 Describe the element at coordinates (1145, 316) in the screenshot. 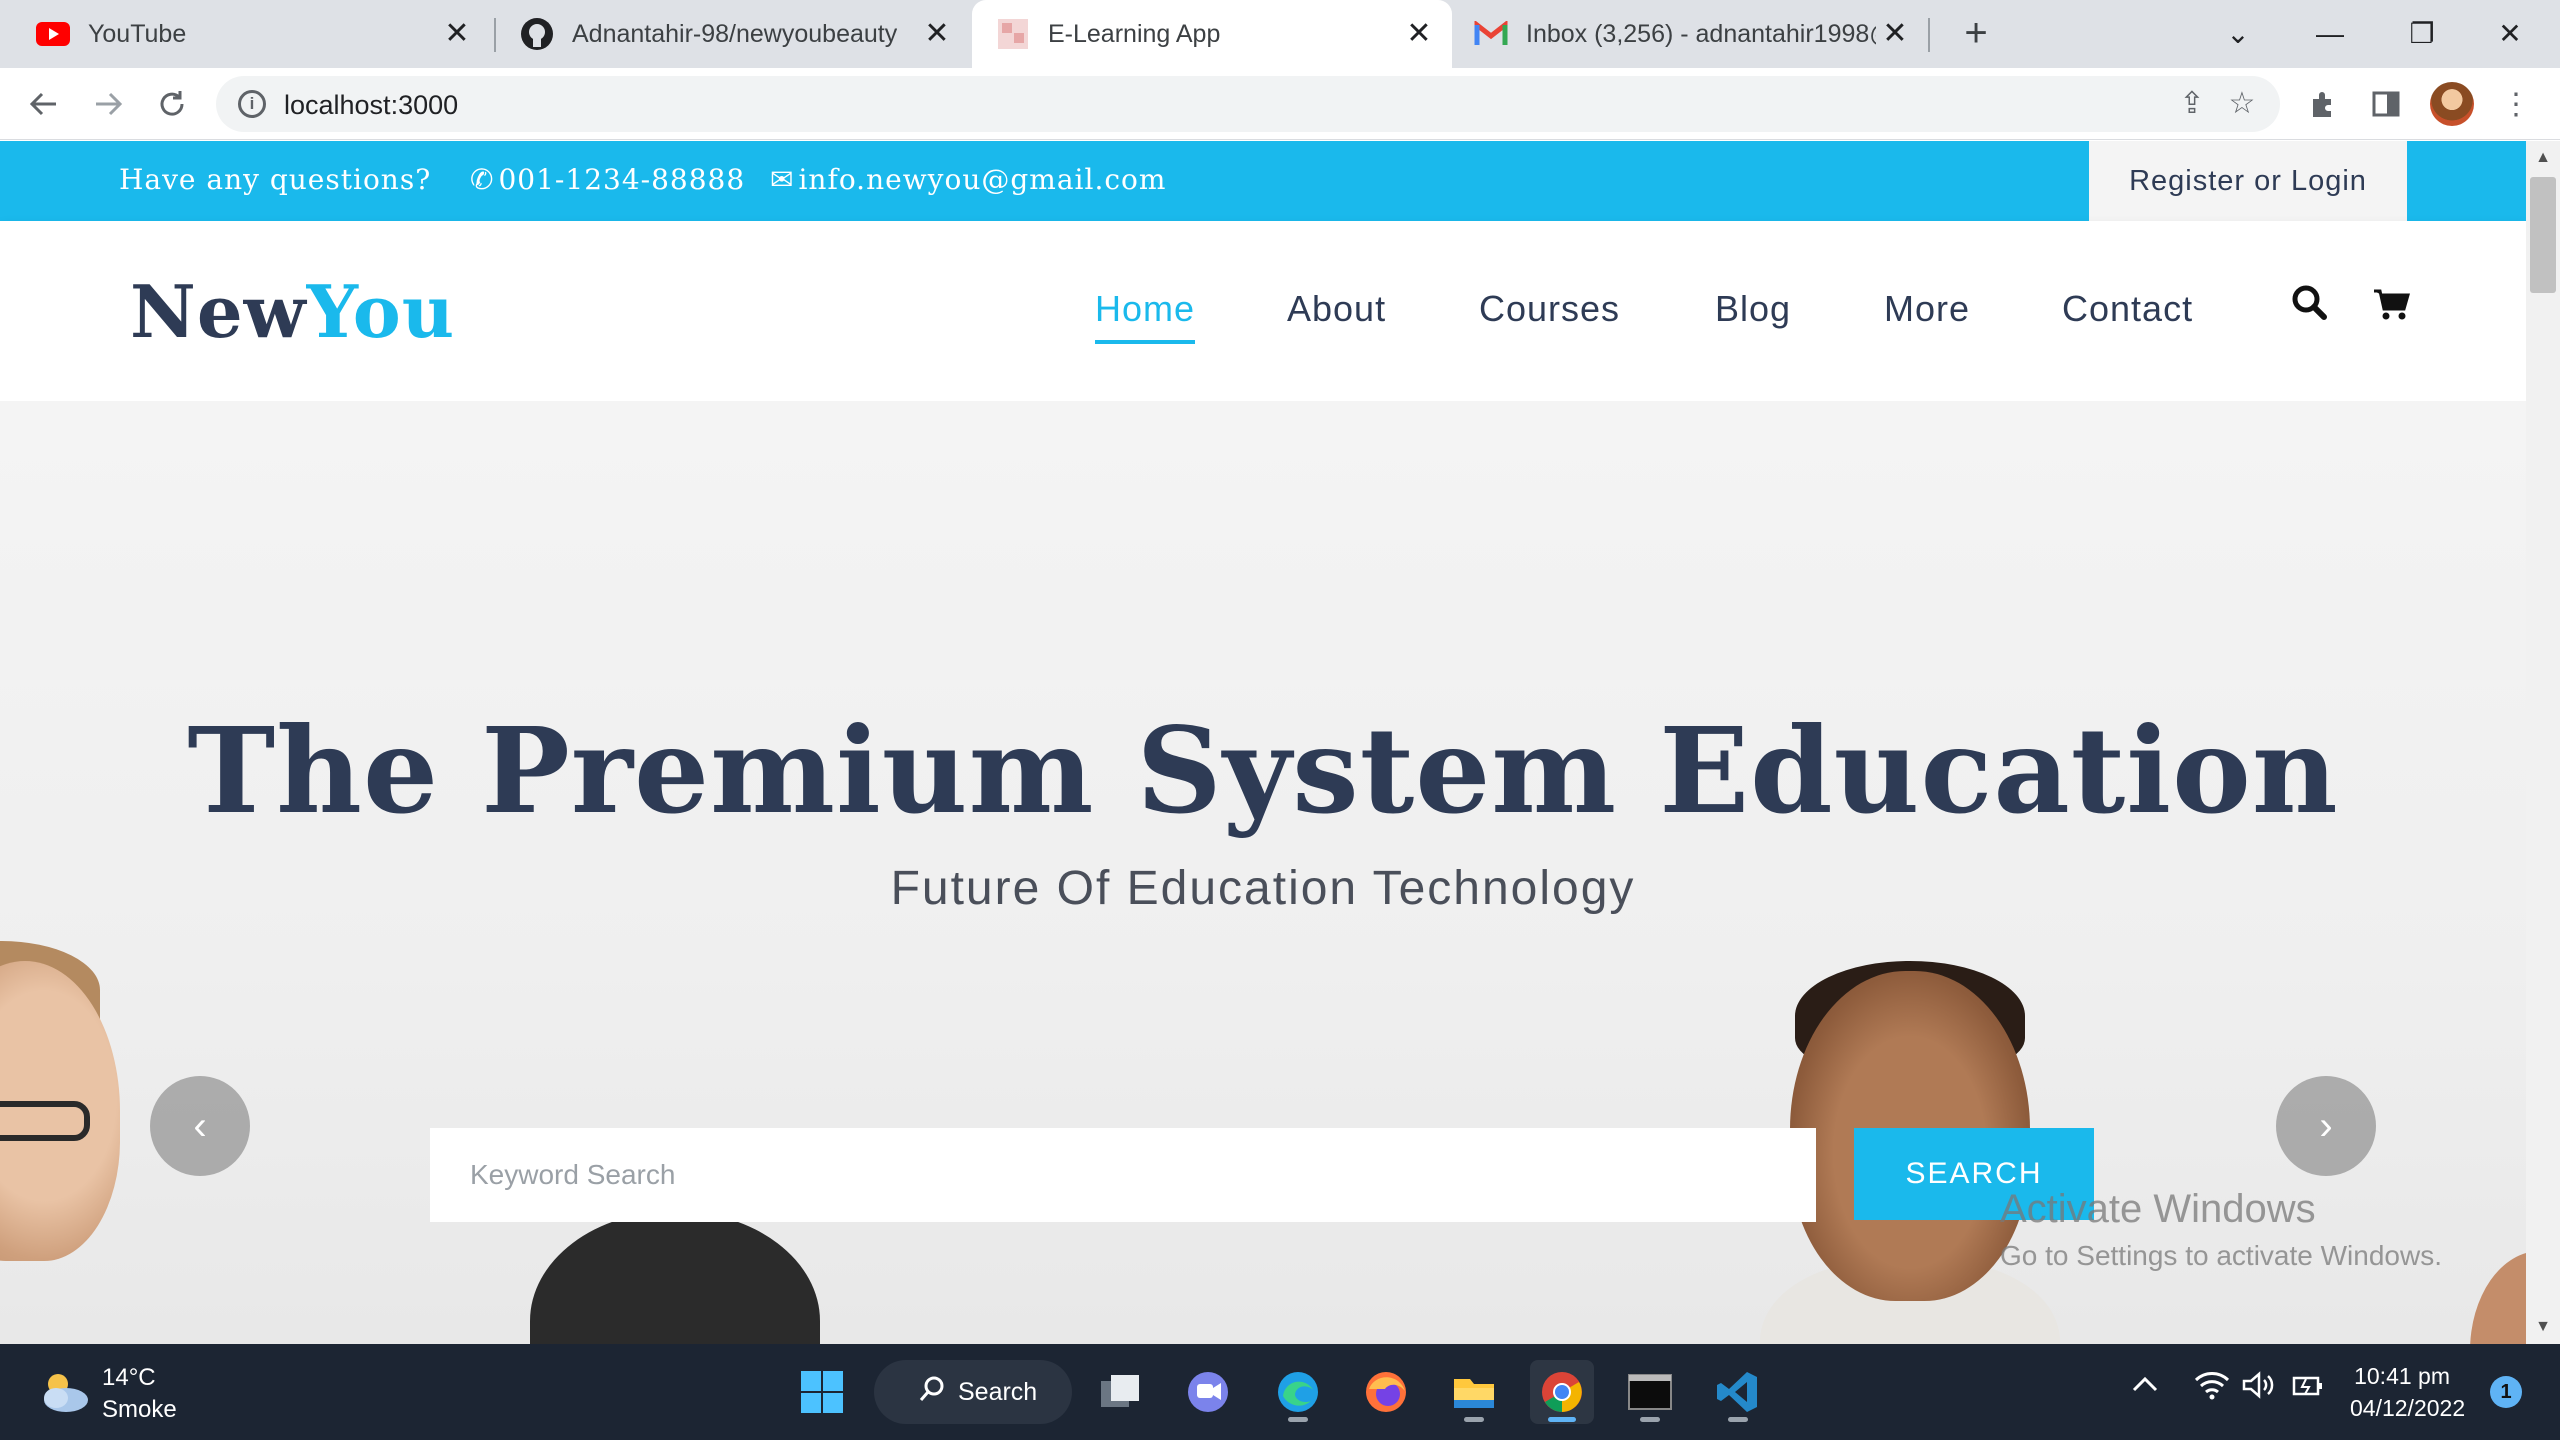

I see `nav-home: Home` at that location.